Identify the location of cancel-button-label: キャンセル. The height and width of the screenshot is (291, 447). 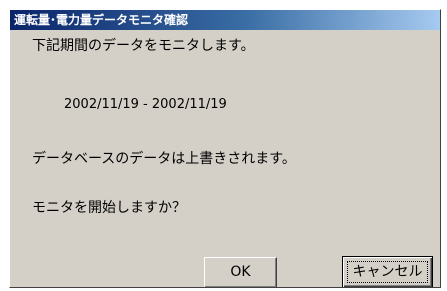
(387, 271).